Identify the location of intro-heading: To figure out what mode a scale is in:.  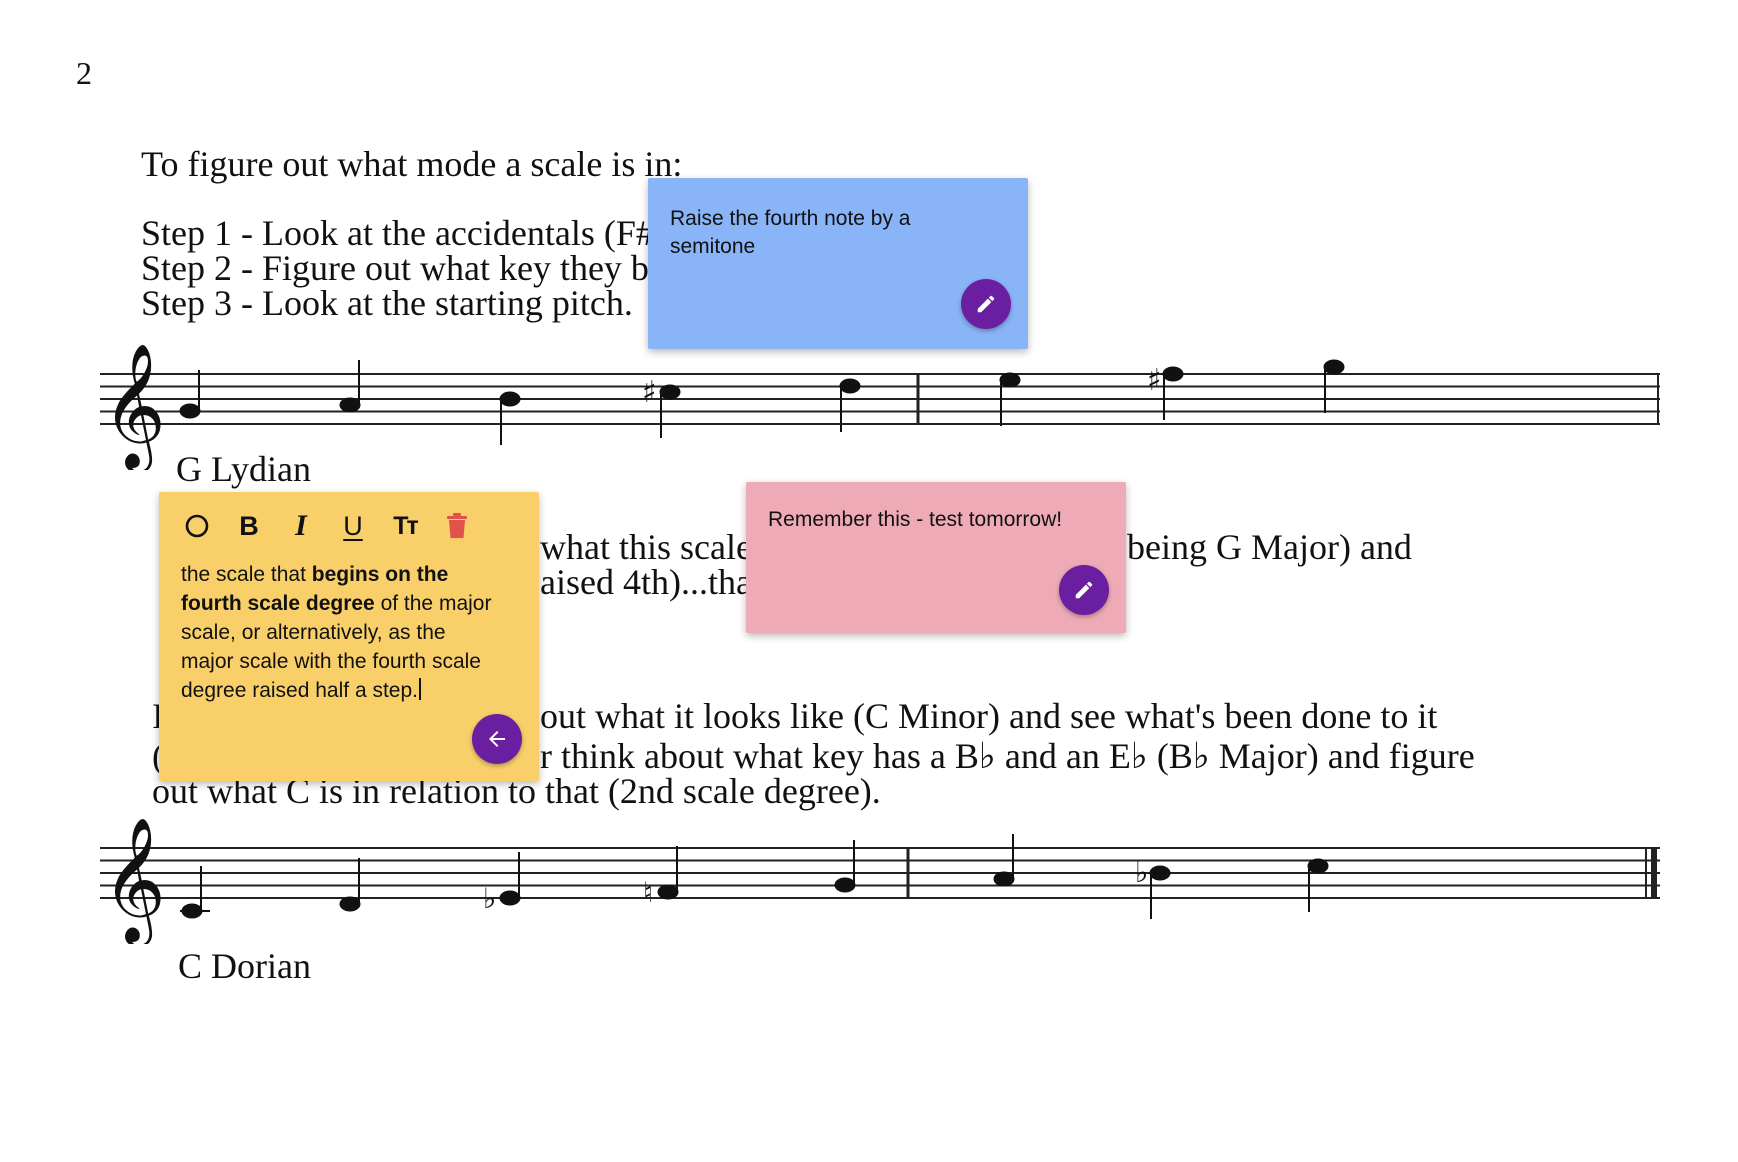
(412, 164).